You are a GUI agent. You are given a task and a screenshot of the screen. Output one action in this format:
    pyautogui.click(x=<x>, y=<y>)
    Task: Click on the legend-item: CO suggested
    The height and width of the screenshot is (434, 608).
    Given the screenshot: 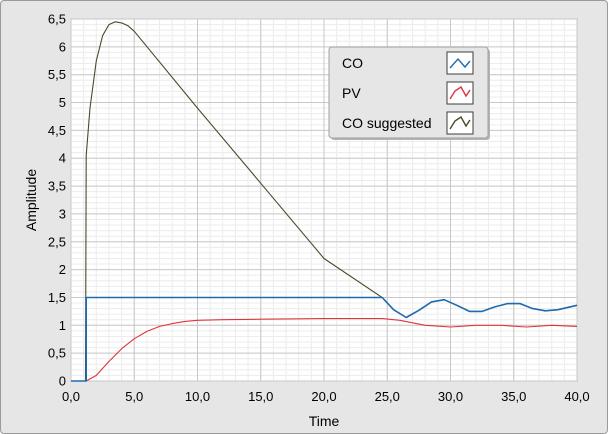 What is the action you would take?
    pyautogui.click(x=408, y=123)
    